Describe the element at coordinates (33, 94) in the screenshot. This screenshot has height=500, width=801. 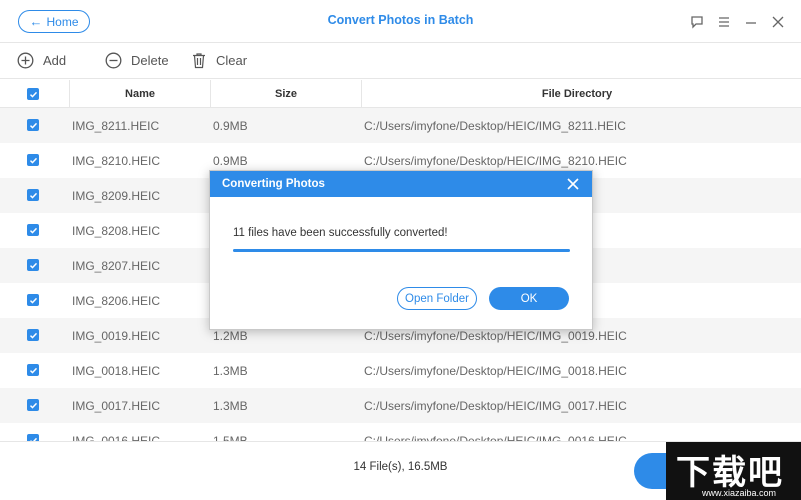
I see `select-all-checkbox` at that location.